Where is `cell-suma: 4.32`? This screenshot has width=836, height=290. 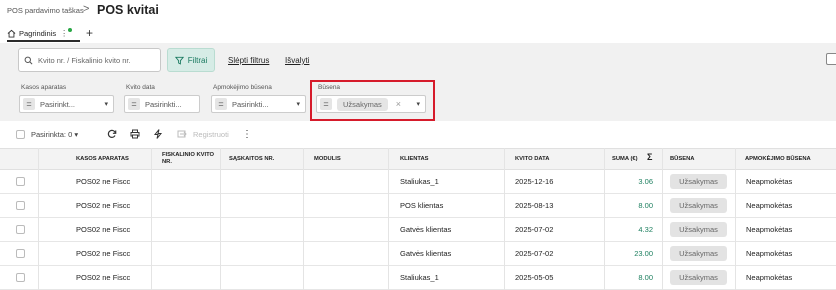
cell-suma: 4.32 is located at coordinates (645, 229).